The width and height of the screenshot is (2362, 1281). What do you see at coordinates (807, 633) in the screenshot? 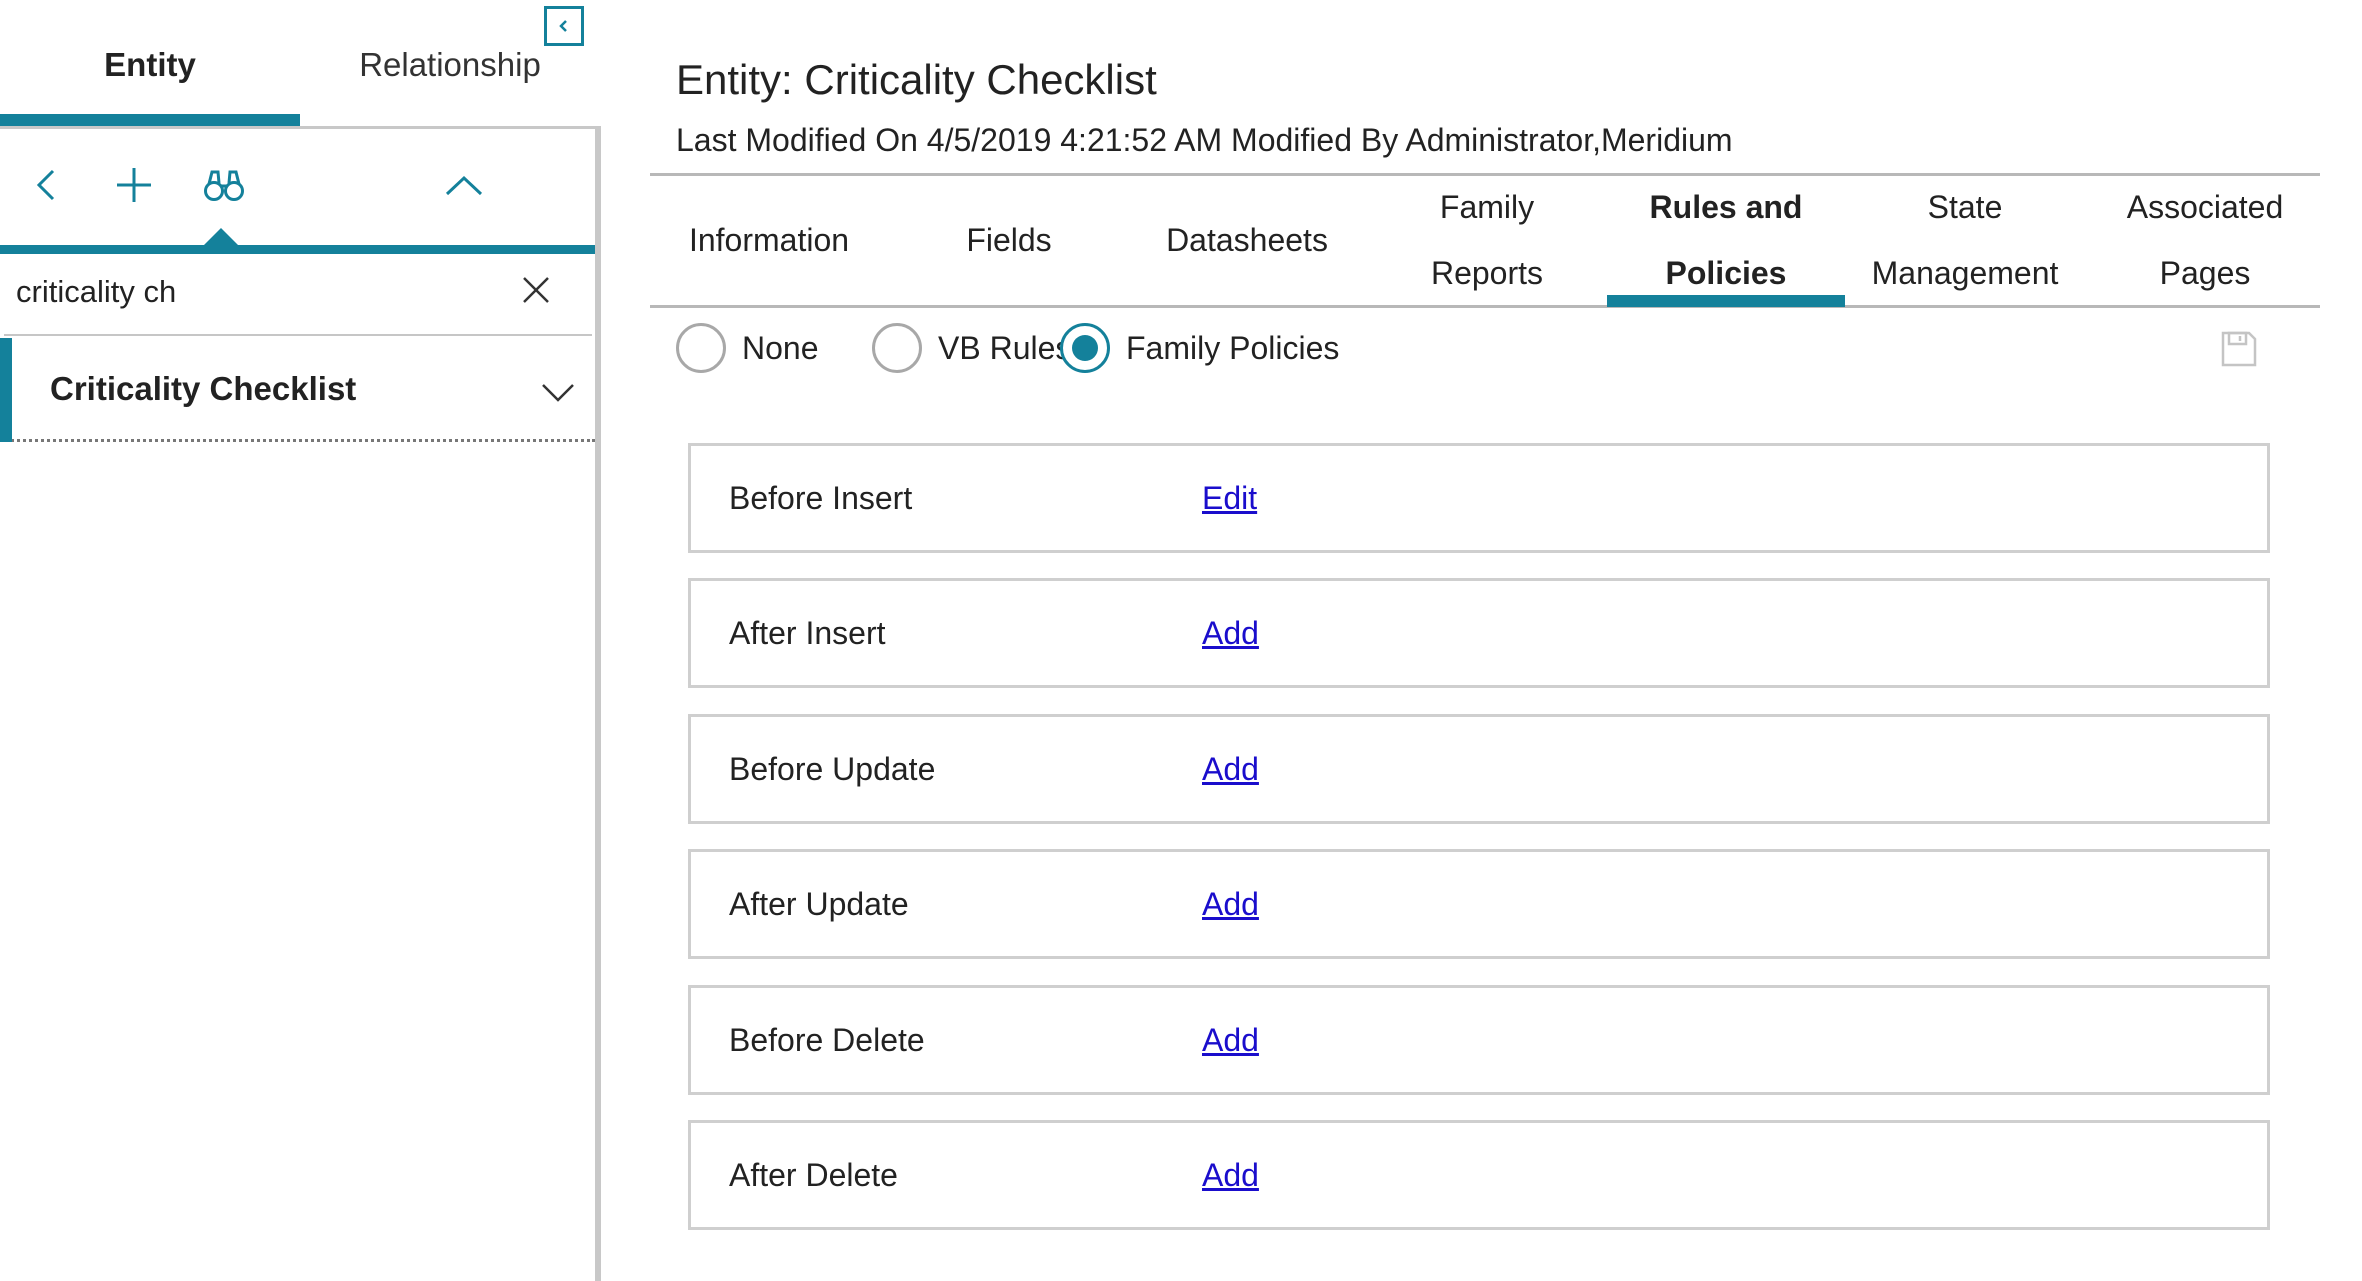
I see `policy-event-label: After Insert` at bounding box center [807, 633].